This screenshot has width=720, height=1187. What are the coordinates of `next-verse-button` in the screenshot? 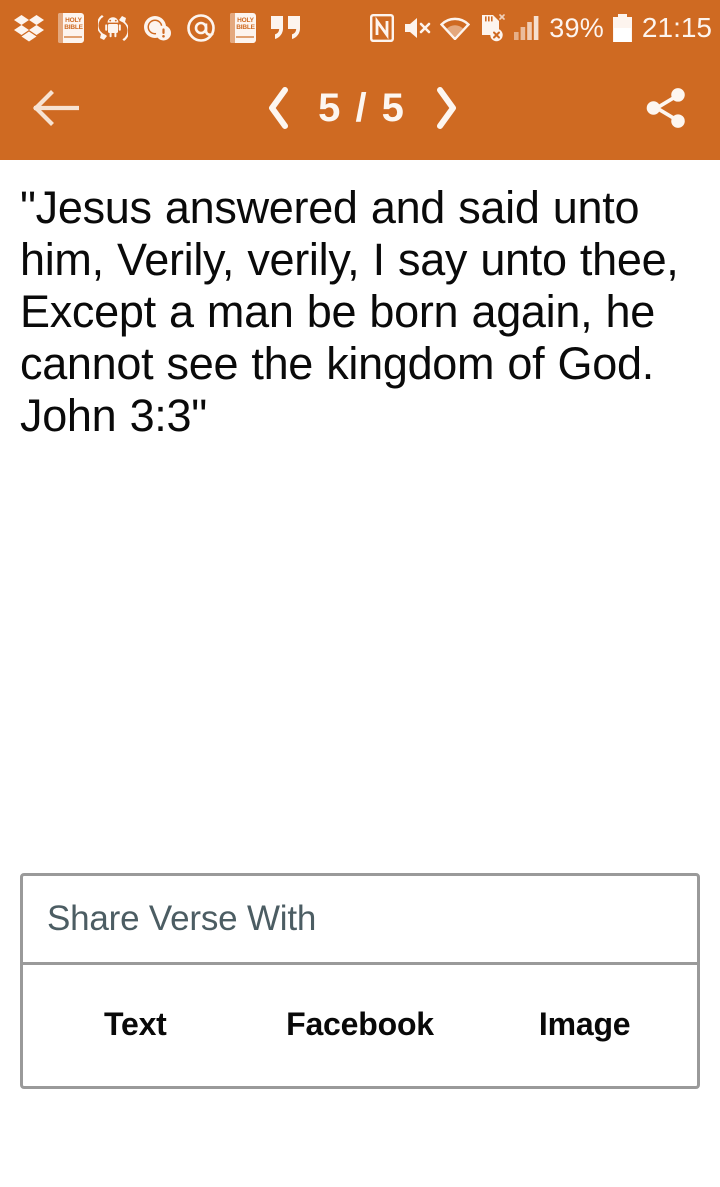 It's located at (446, 108).